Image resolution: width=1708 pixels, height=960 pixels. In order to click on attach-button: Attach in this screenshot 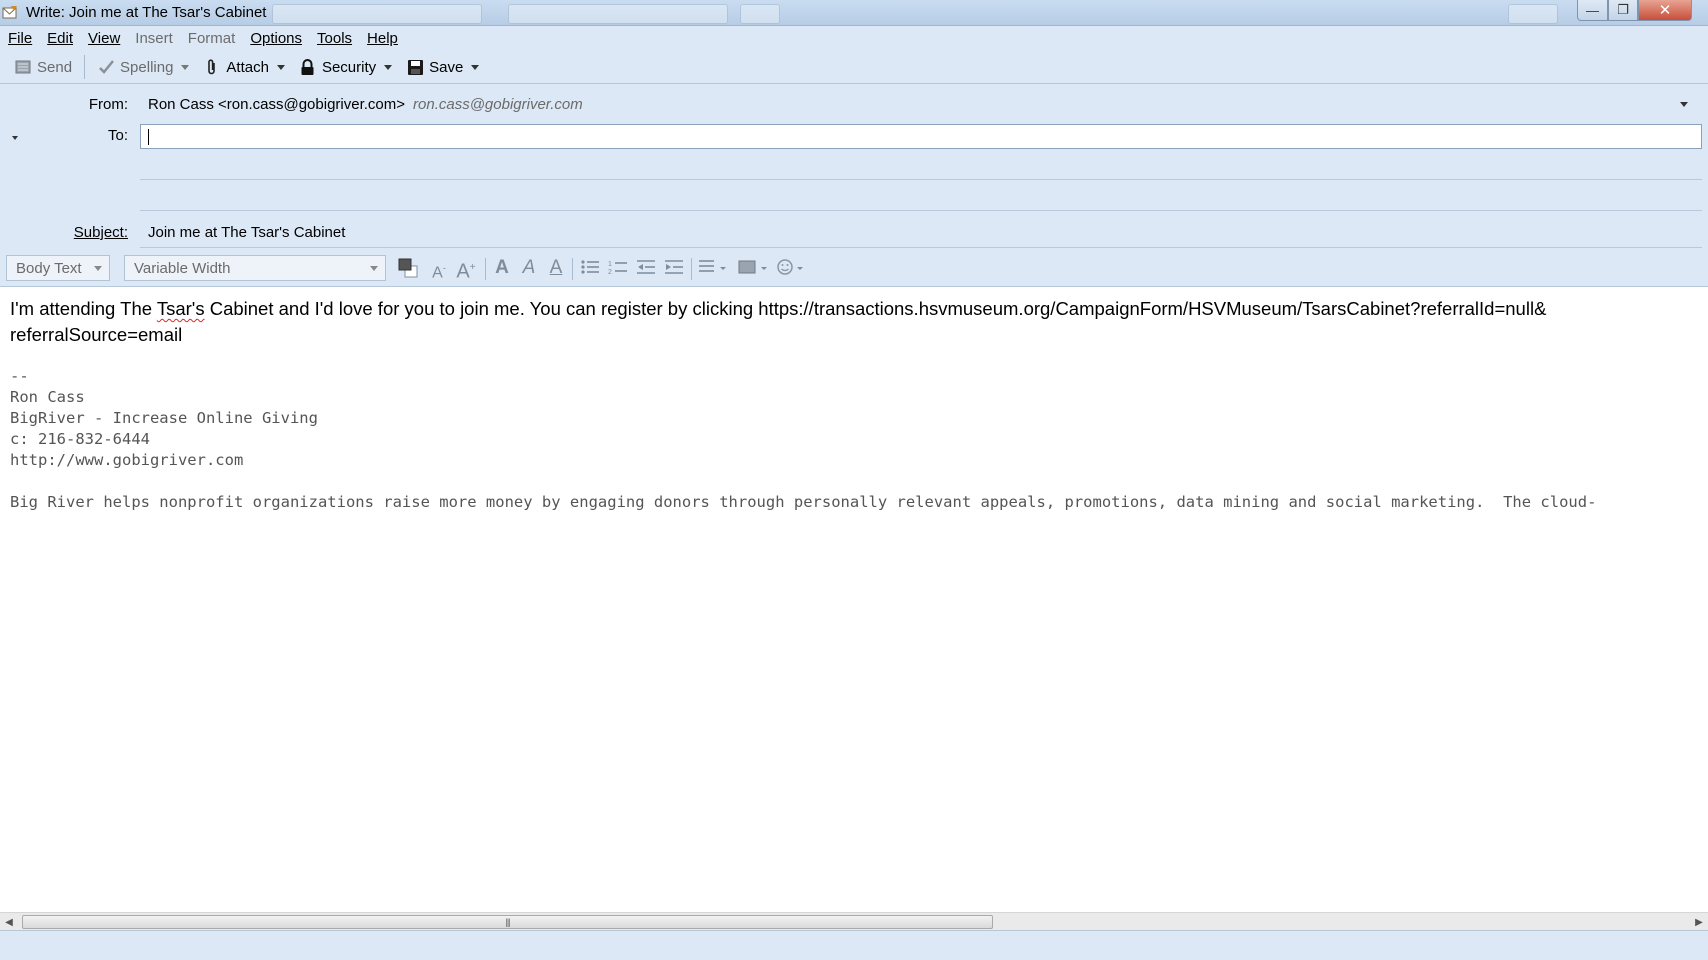, I will do `click(236, 67)`.